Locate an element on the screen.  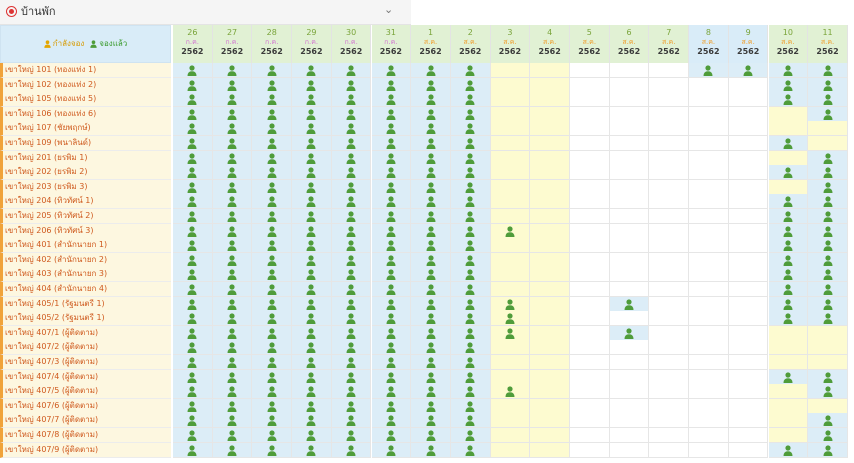
room-label: เขาใหญ่ 407/4 (ผู้ติดตาม) is located at coordinates (85, 377).